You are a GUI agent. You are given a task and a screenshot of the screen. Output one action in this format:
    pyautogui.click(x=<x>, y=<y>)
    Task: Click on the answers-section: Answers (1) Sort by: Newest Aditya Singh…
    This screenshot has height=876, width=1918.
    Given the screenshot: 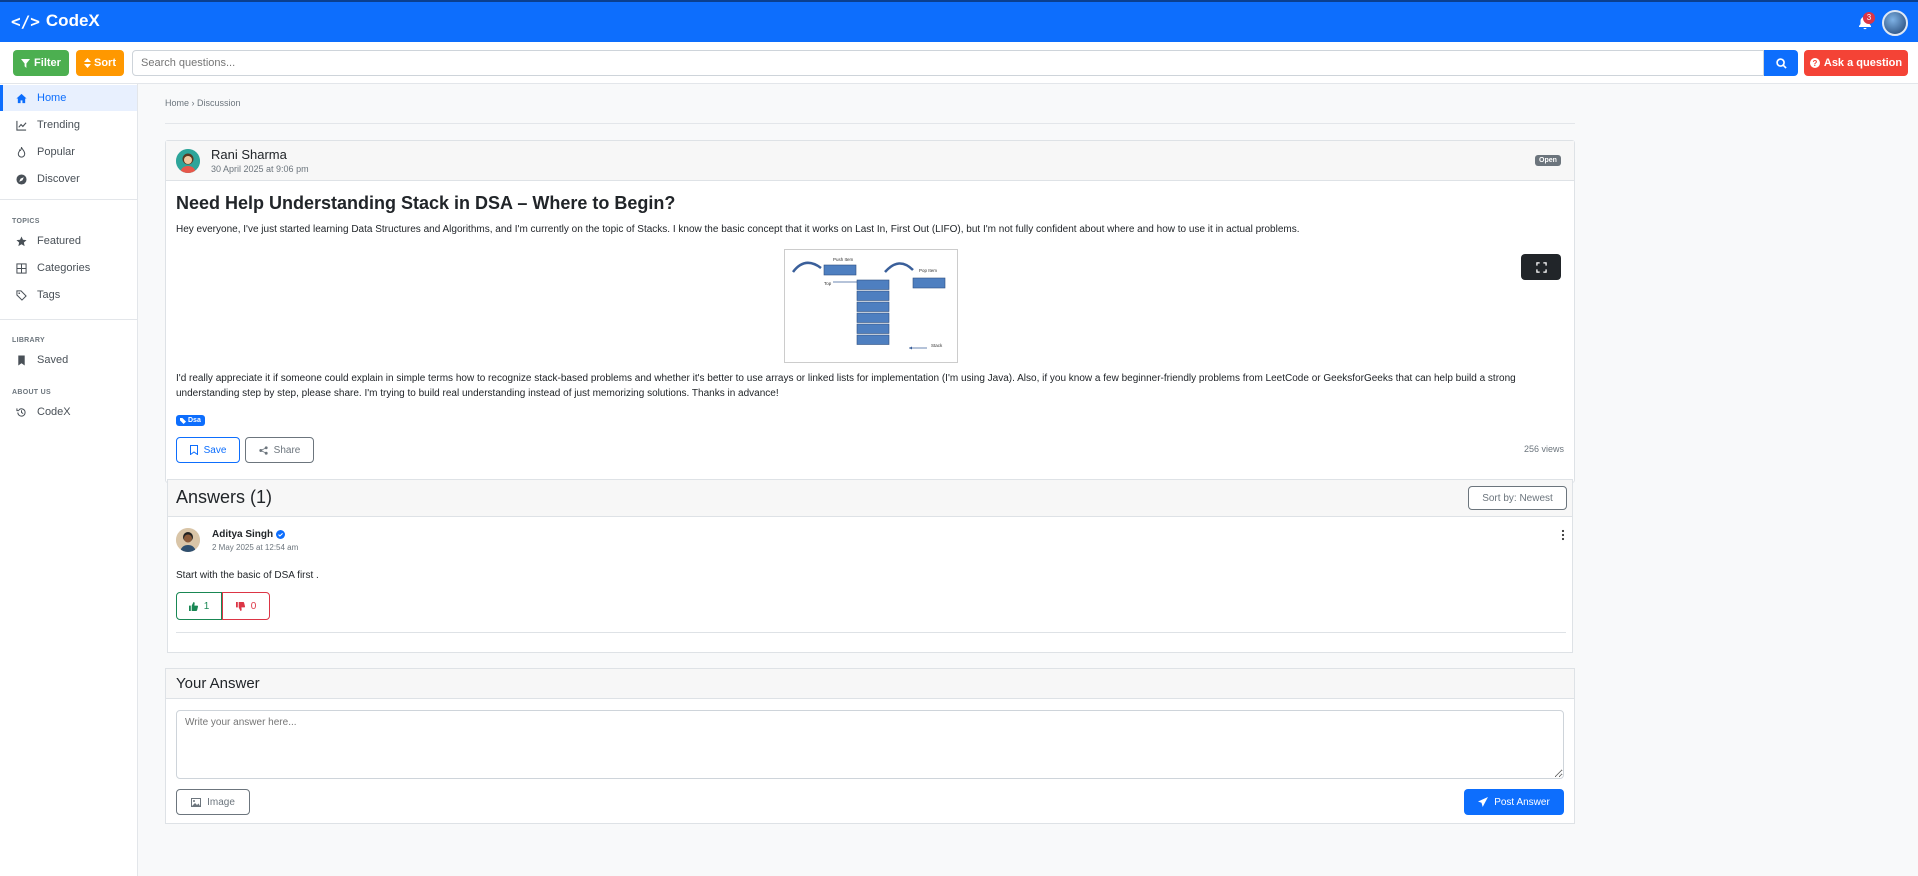 What is the action you would take?
    pyautogui.click(x=870, y=566)
    